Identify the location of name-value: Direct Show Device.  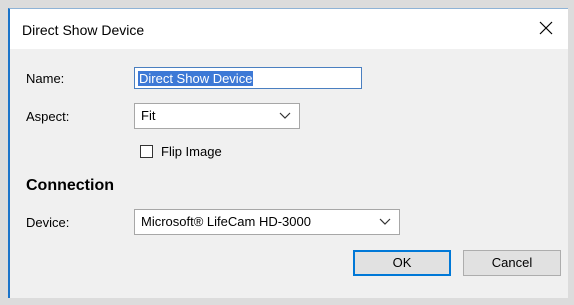
(196, 78).